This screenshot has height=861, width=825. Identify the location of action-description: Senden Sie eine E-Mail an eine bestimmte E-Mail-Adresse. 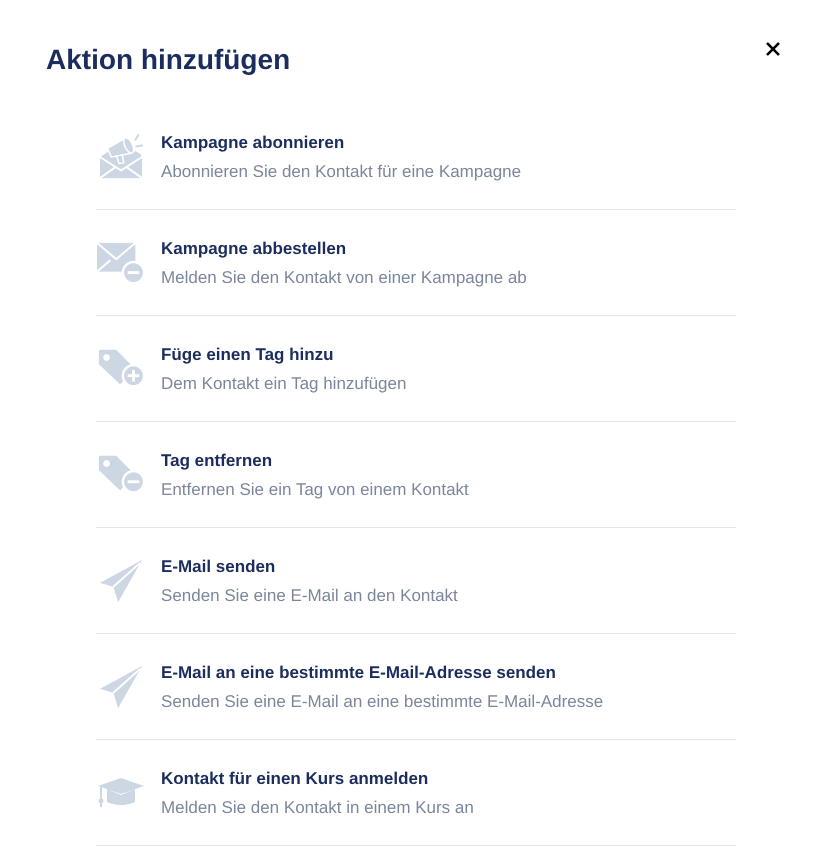
(382, 702).